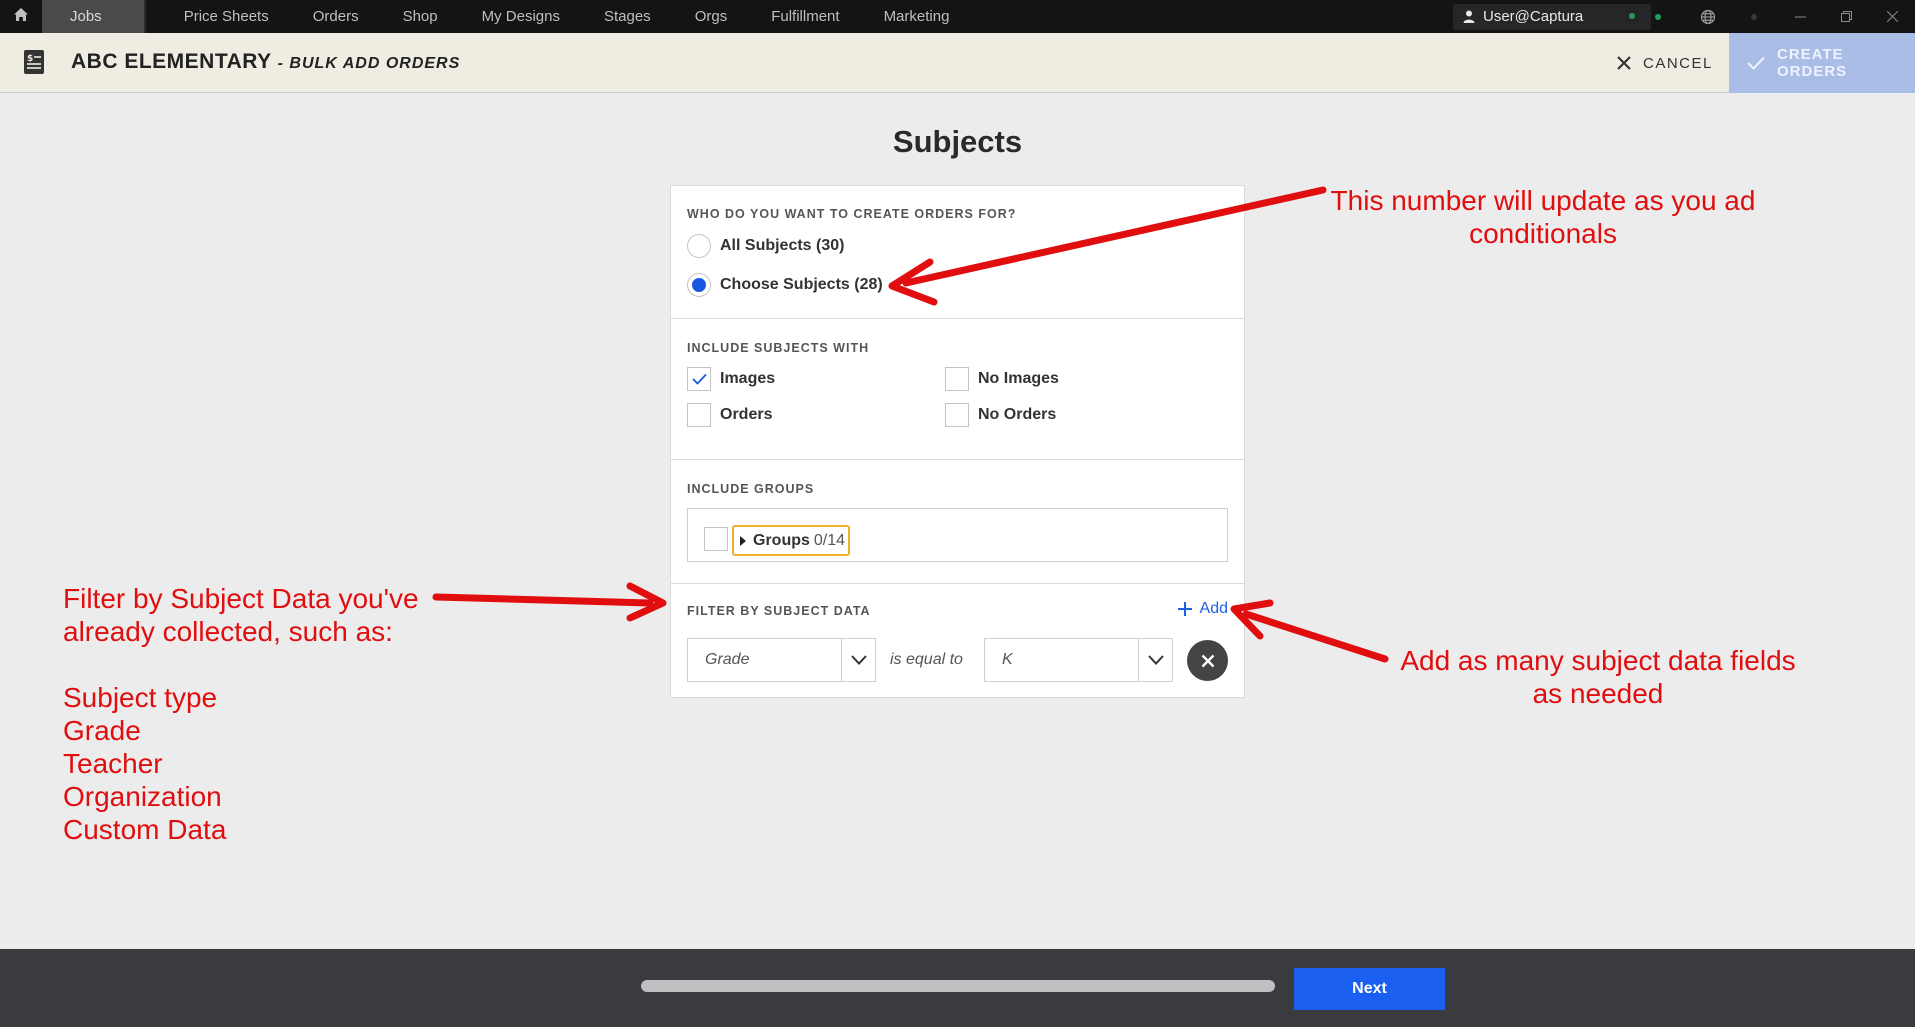 Image resolution: width=1915 pixels, height=1027 pixels. Describe the element at coordinates (1598, 693) in the screenshot. I see `annotation-line: as needed` at that location.